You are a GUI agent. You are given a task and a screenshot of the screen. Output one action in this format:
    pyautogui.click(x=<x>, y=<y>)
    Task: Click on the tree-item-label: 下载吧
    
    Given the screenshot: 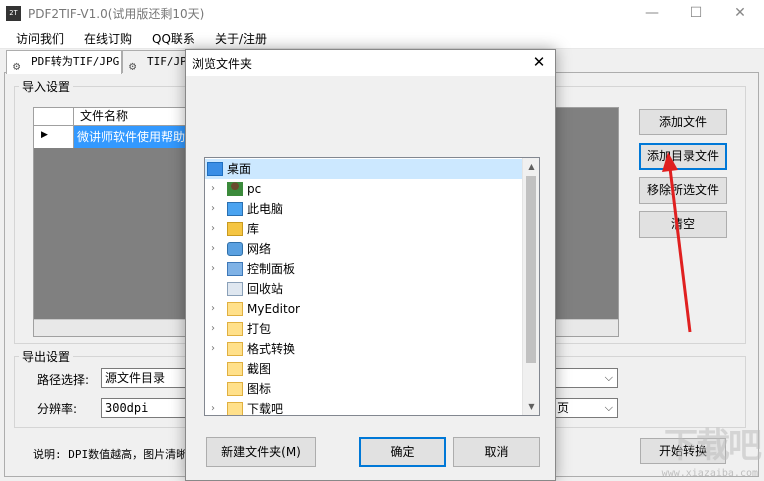 What is the action you would take?
    pyautogui.click(x=265, y=409)
    